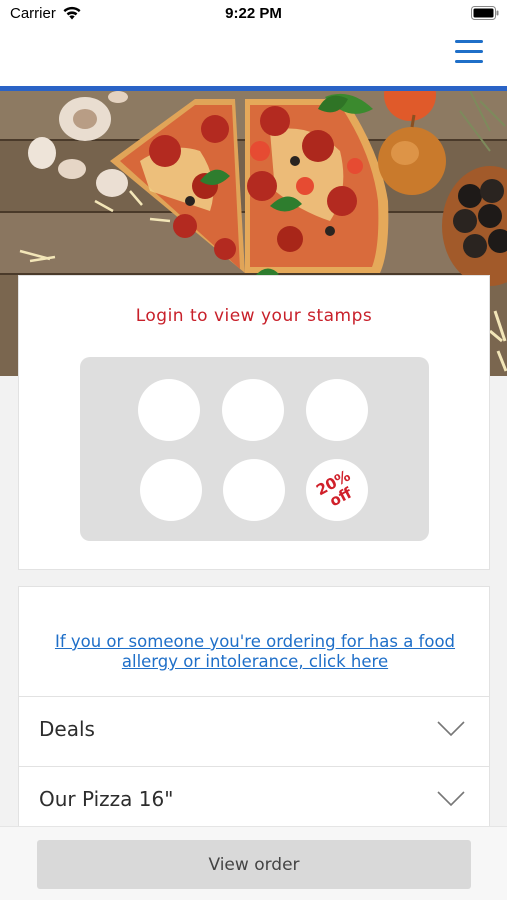 This screenshot has height=900, width=507. What do you see at coordinates (254, 316) in the screenshot?
I see `stamp-card-title: Login to view your stamps` at bounding box center [254, 316].